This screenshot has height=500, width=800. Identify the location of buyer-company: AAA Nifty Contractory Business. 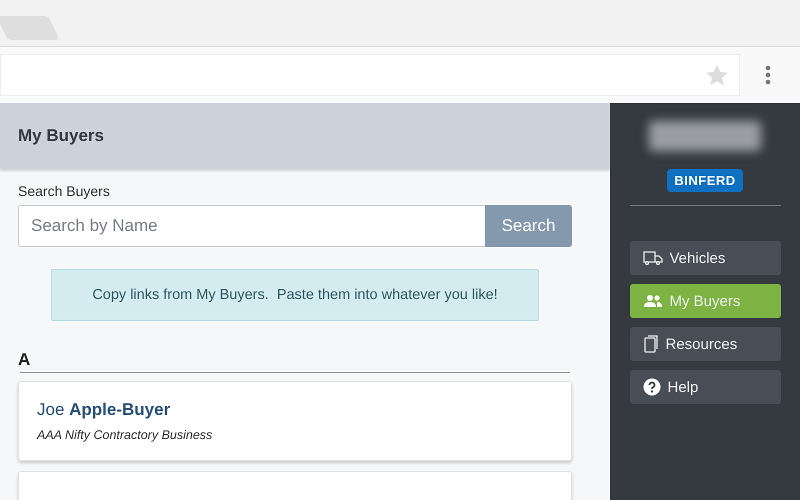
(124, 435).